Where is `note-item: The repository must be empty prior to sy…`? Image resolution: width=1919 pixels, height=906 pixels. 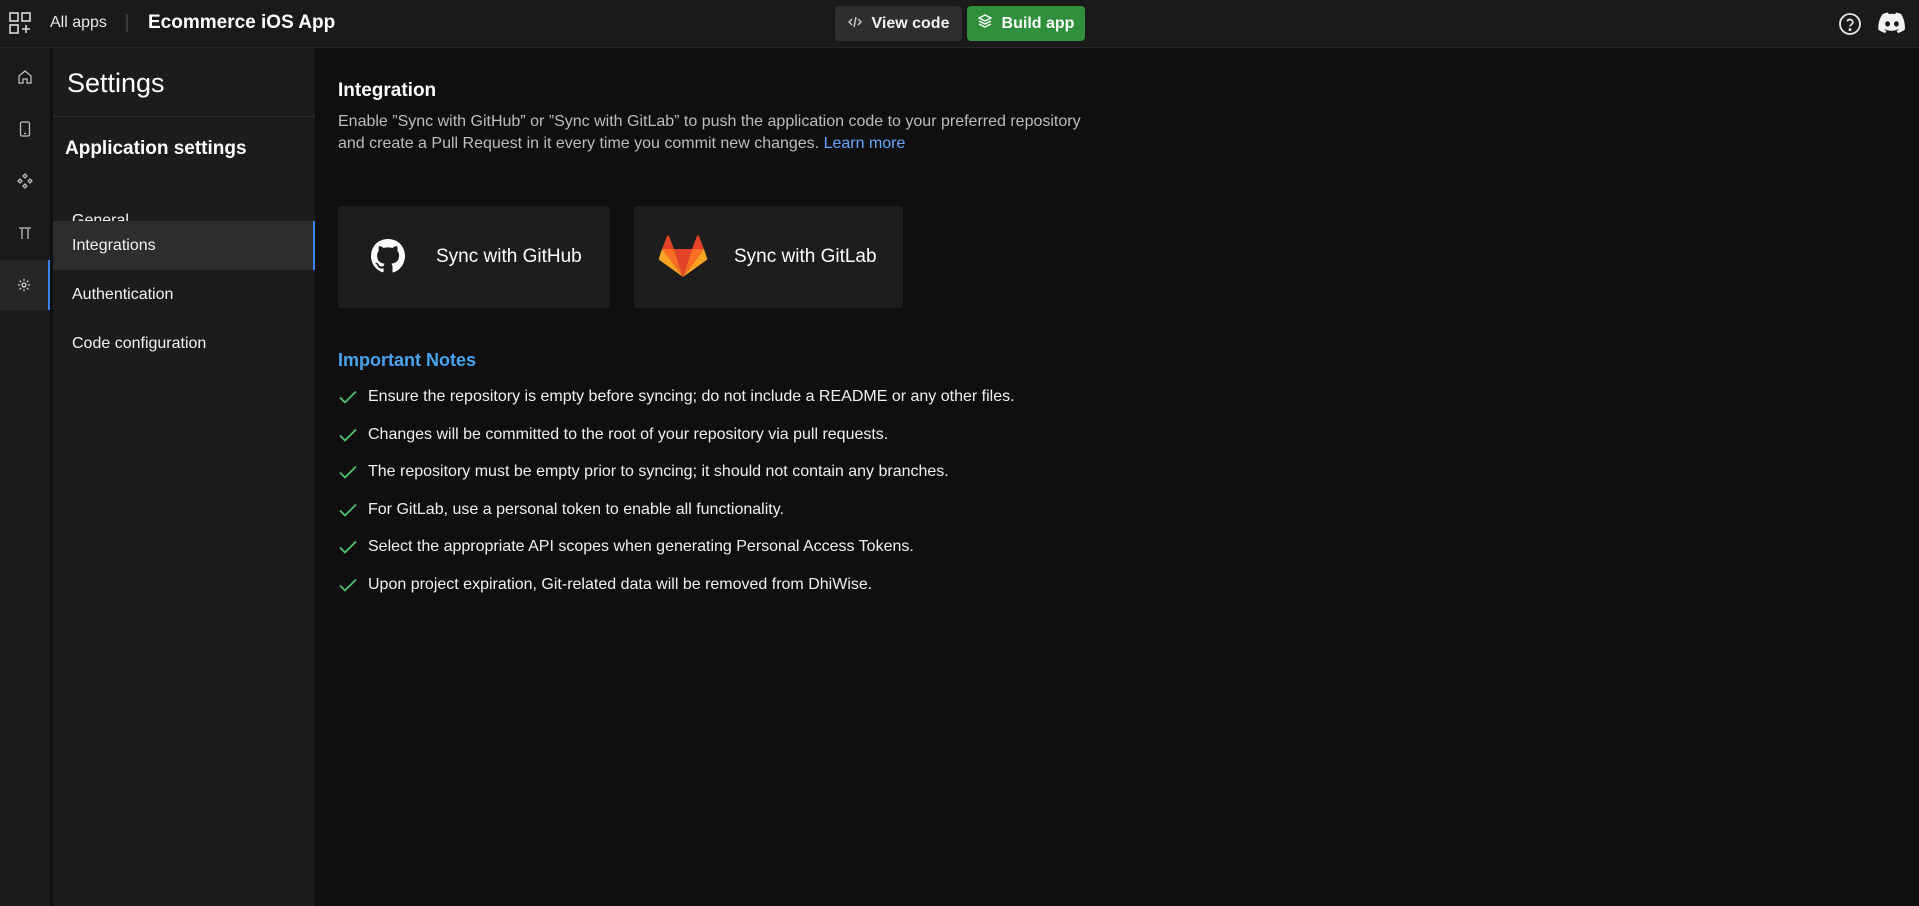
note-item: The repository must be empty prior to sy… is located at coordinates (643, 472).